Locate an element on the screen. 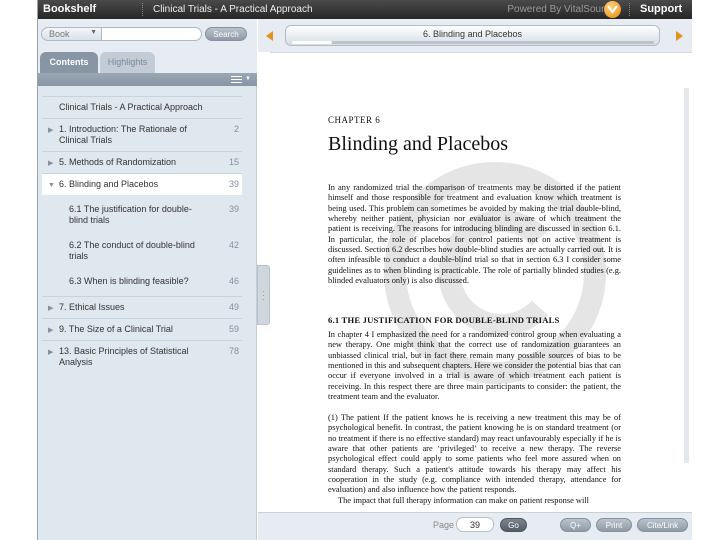 Image resolution: width=720 pixels, height=540 pixels. toc-item-page: 42 is located at coordinates (233, 245).